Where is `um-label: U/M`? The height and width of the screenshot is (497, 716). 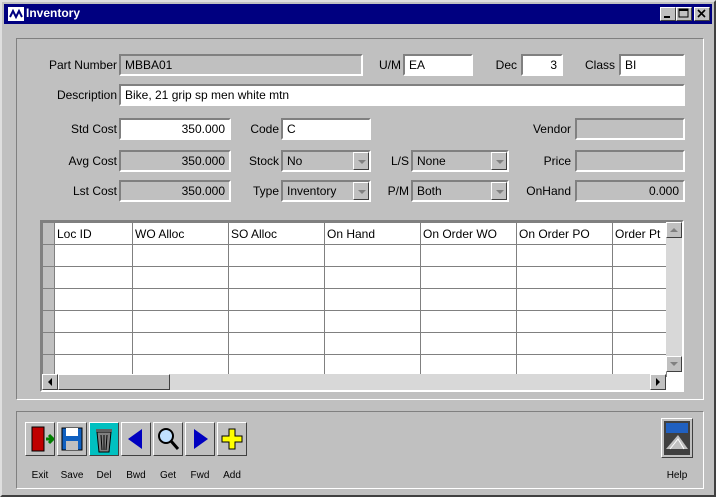 um-label: U/M is located at coordinates (390, 65).